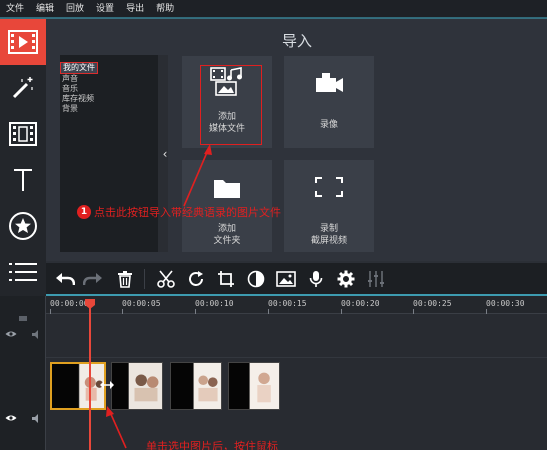 The height and width of the screenshot is (450, 547). Describe the element at coordinates (141, 303) in the screenshot. I see `tick-label: 00:00:05` at that location.